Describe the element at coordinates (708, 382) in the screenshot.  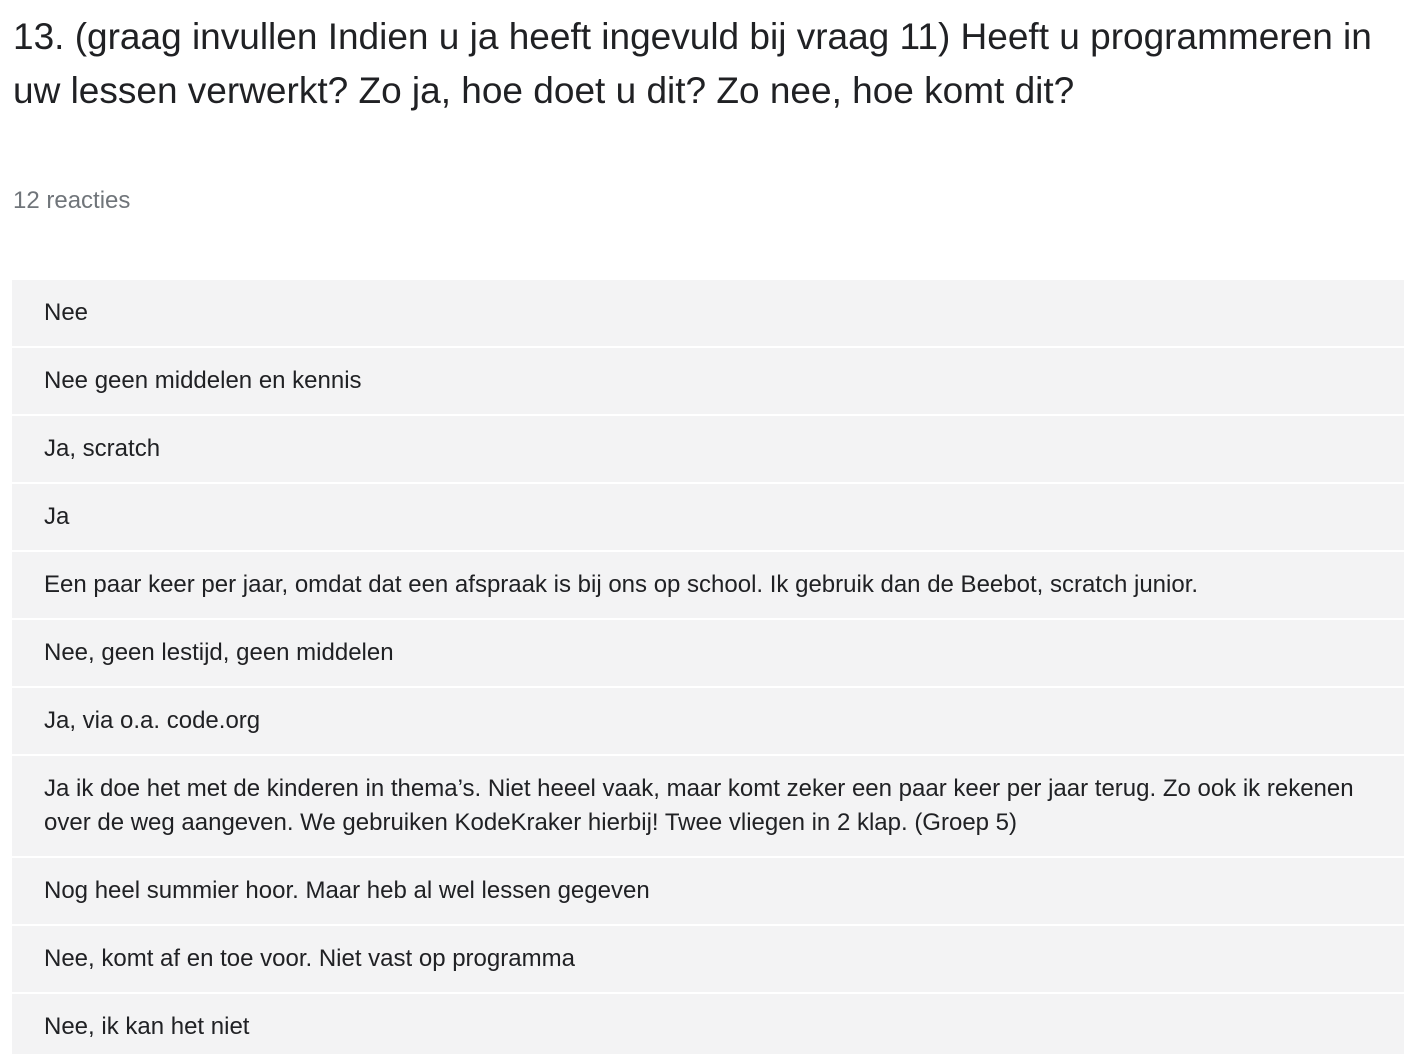
I see `response-item: Nee geen middelen en kennis` at that location.